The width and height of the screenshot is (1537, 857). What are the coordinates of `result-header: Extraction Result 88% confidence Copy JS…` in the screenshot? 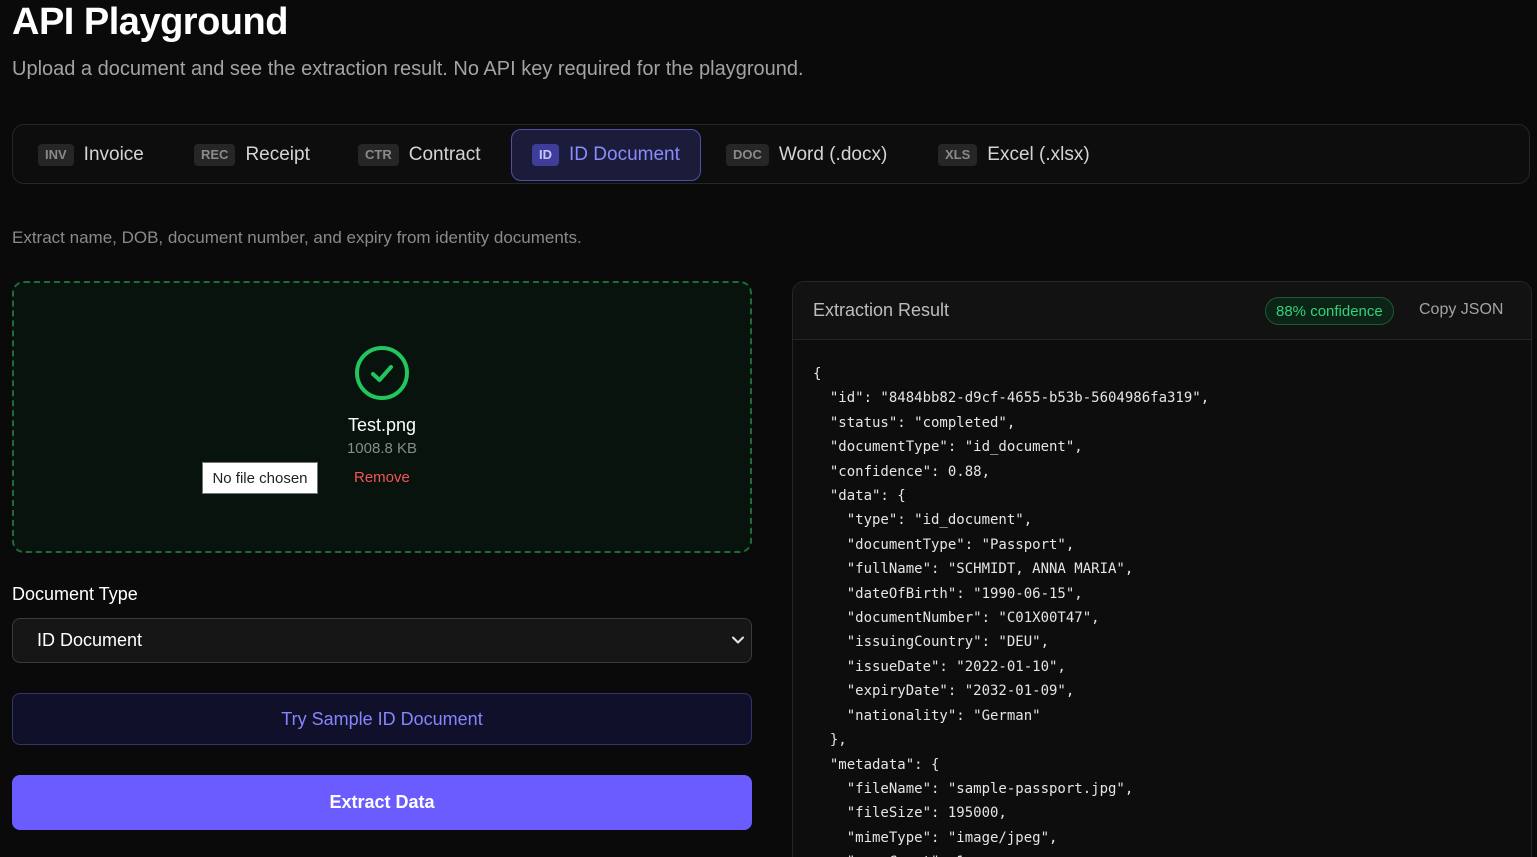 It's located at (1162, 311).